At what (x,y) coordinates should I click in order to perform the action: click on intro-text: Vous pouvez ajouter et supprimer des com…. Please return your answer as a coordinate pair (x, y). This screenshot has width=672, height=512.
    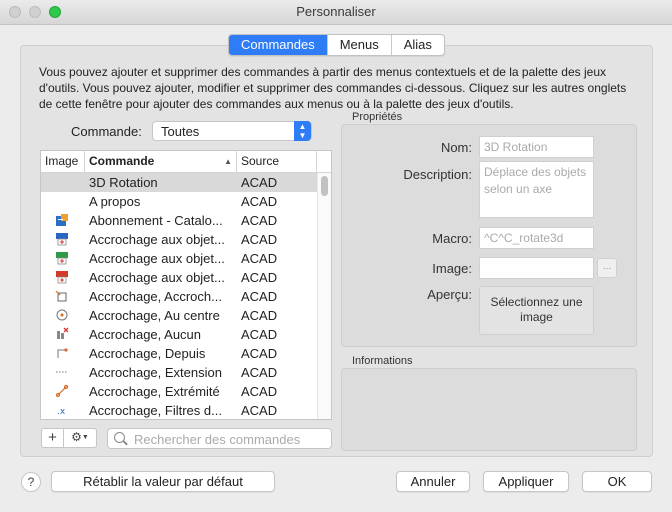
    Looking at the image, I should click on (333, 88).